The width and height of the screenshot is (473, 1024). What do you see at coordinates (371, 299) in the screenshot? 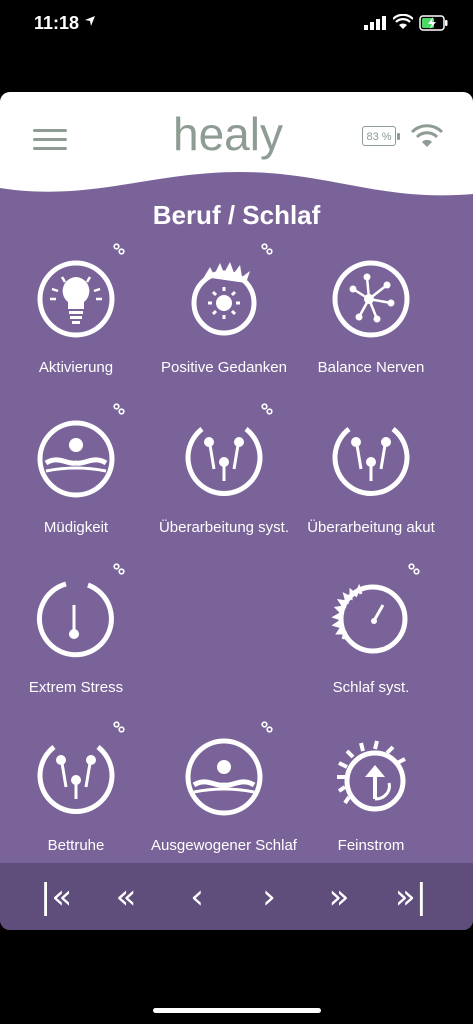
I see `neuron-icon` at bounding box center [371, 299].